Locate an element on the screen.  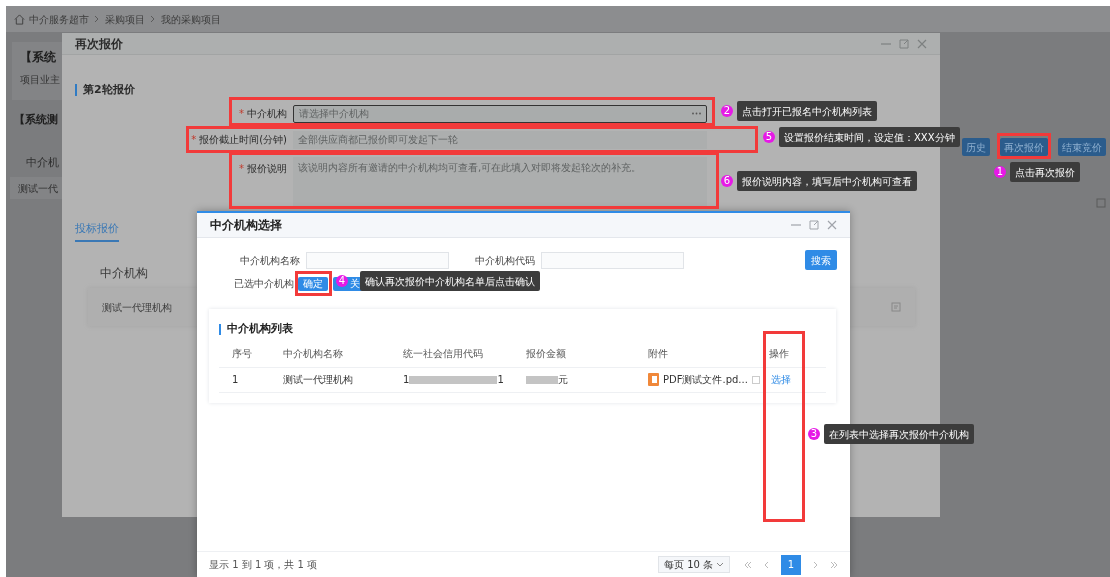
callout-text: 确认再次报价中介机构名单后点击确认 is located at coordinates (450, 281).